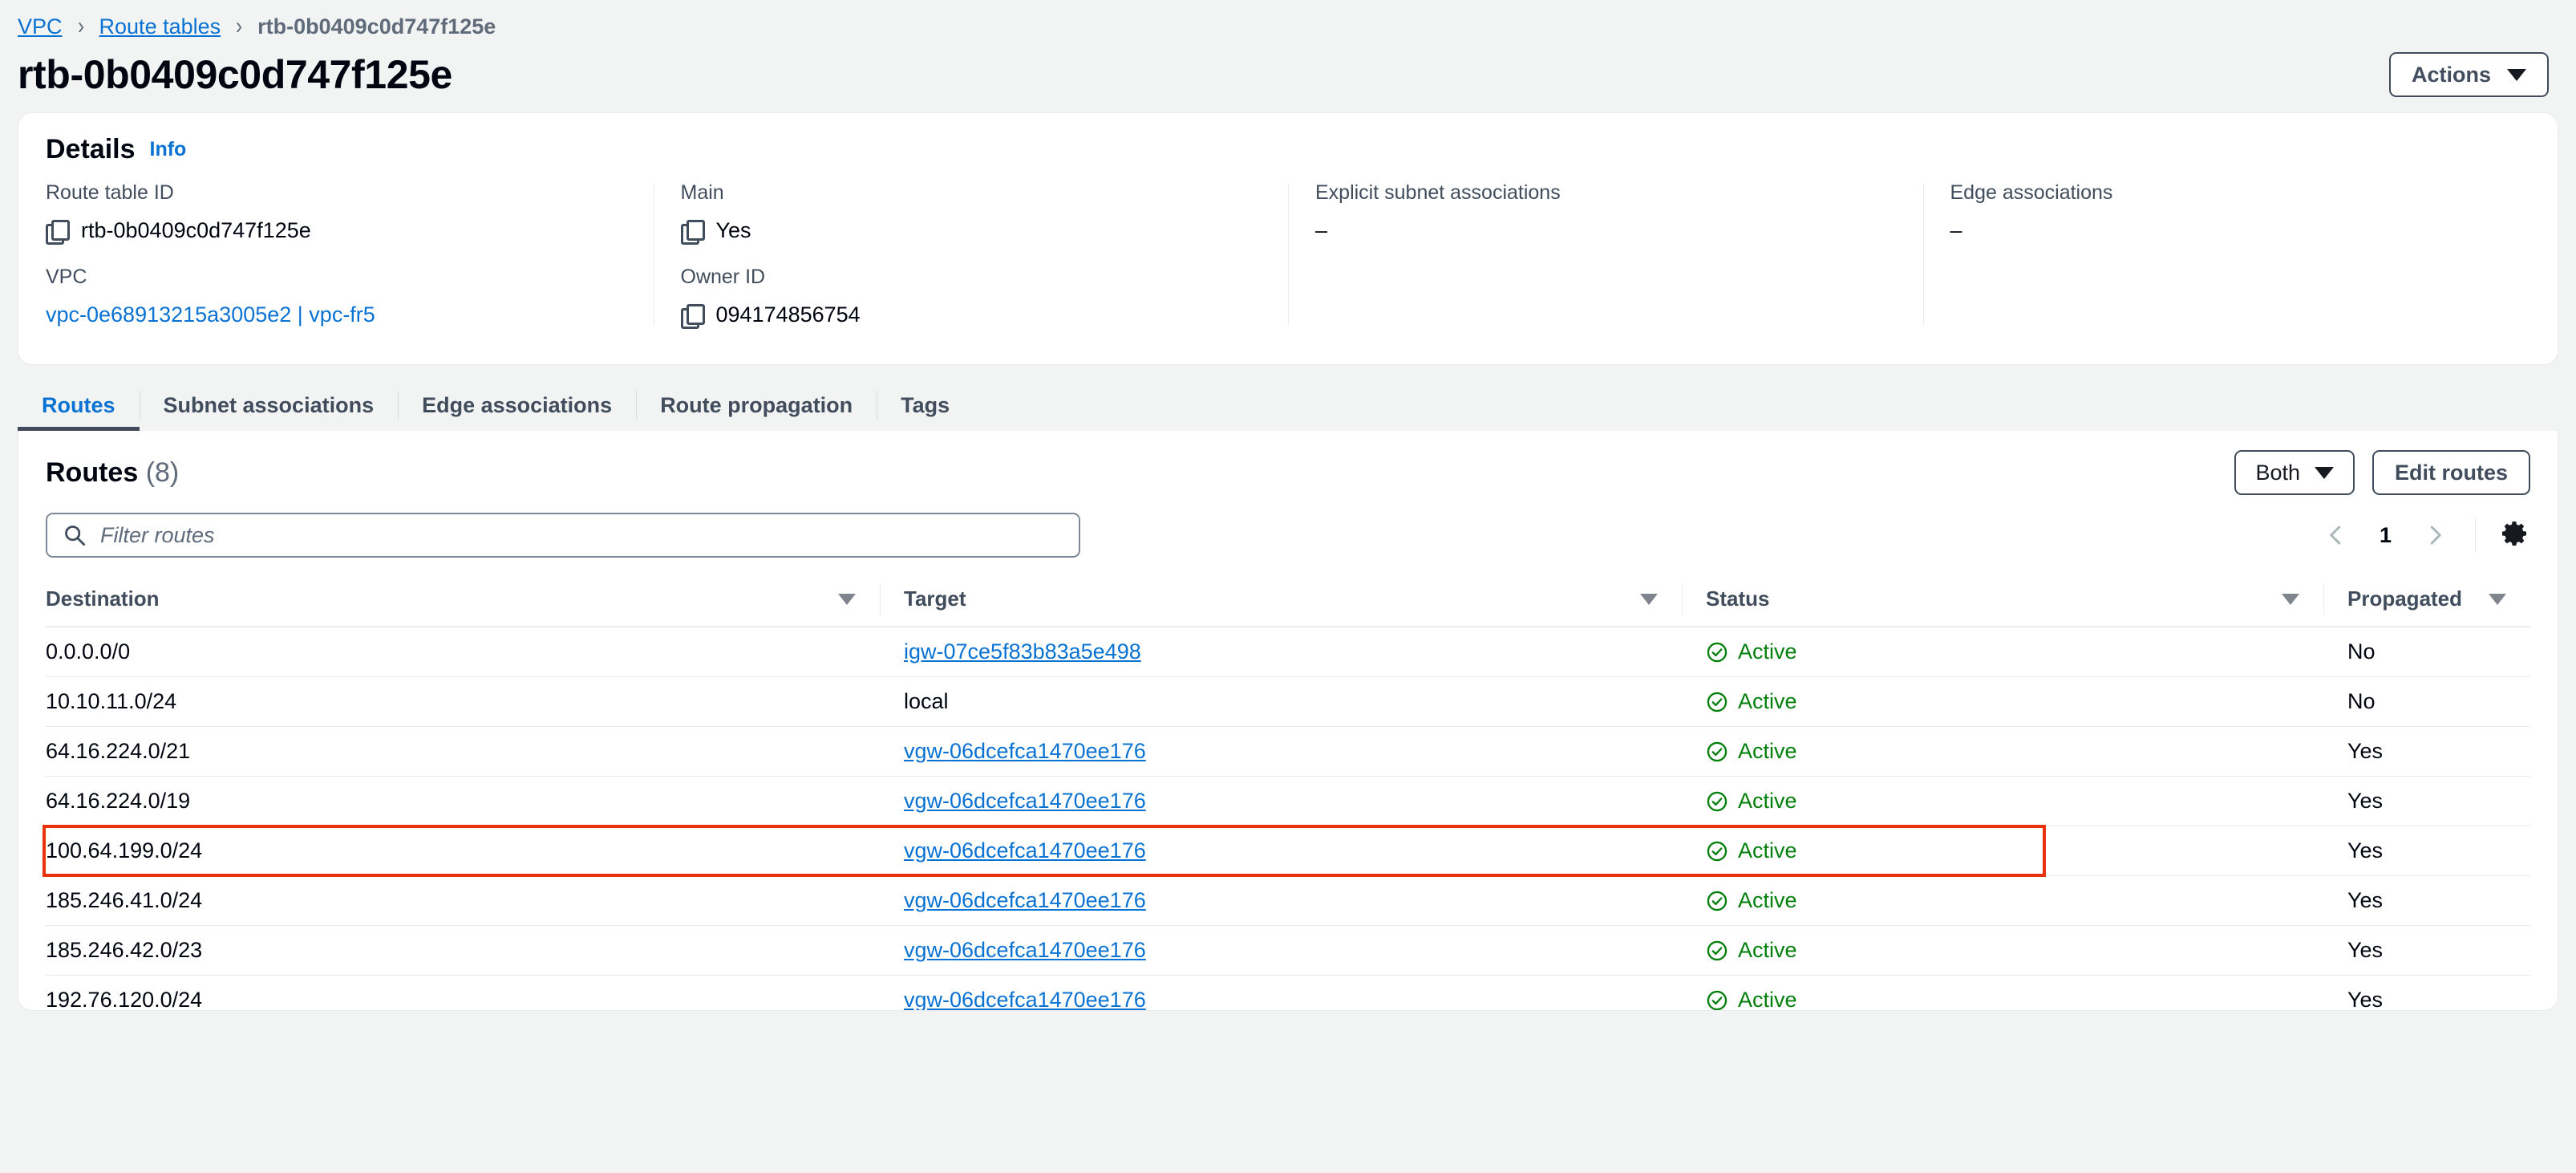 Image resolution: width=2576 pixels, height=1173 pixels. I want to click on routes-title: Routes (8), so click(112, 473).